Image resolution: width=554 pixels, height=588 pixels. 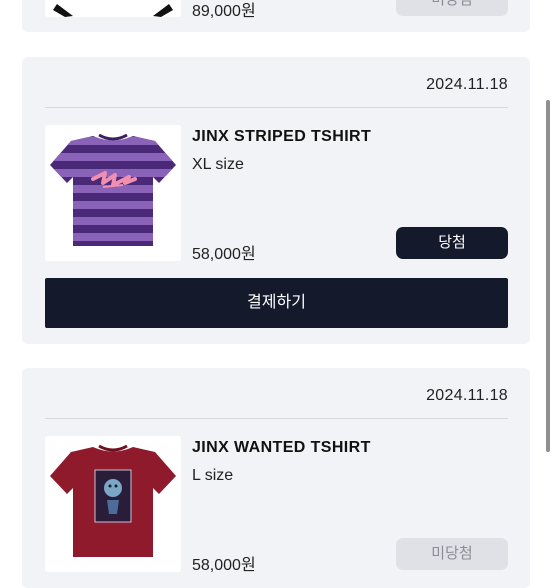 I want to click on product-size: XL size, so click(x=218, y=164).